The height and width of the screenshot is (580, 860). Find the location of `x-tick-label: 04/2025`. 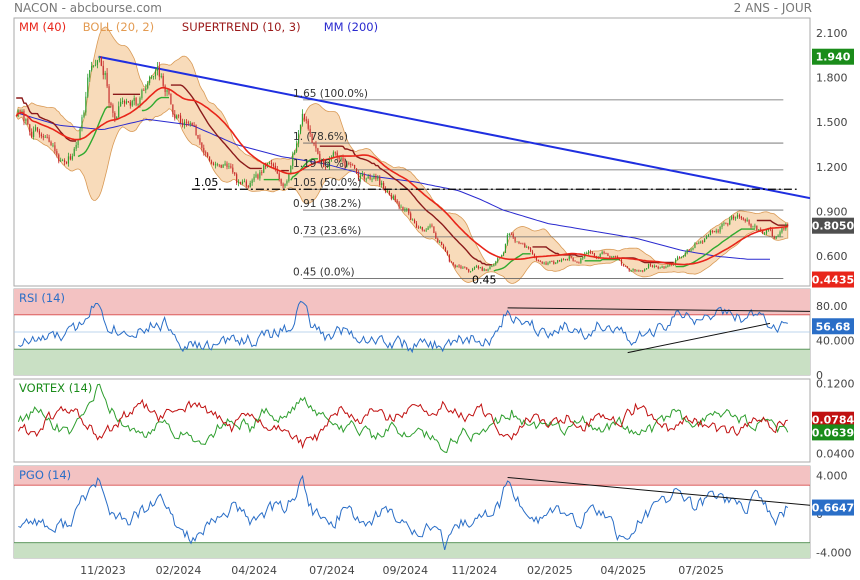

x-tick-label: 04/2025 is located at coordinates (623, 570).